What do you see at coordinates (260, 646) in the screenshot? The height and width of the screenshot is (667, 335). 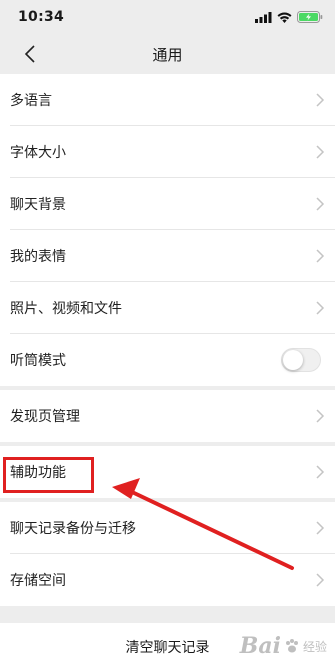 I see `watermark-brand: Bai` at bounding box center [260, 646].